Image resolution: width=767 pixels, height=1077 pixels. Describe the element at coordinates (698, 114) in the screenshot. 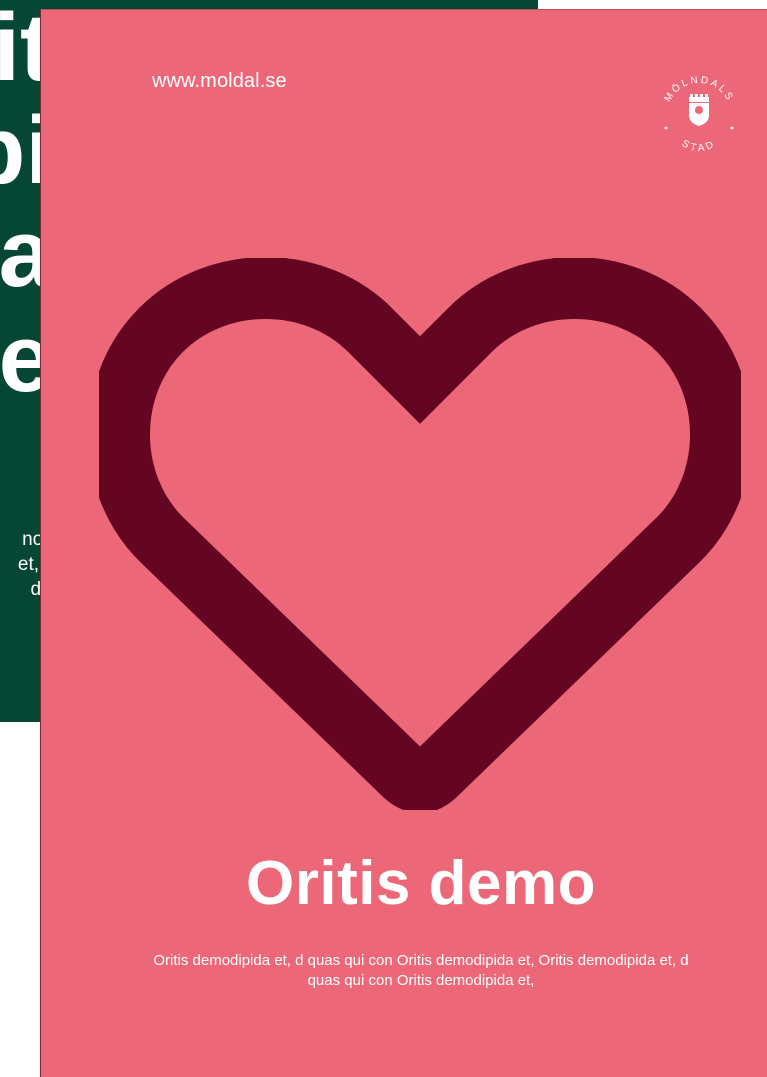

I see `molndals-stad-crest-icon: MÖLNDALS STAD` at that location.